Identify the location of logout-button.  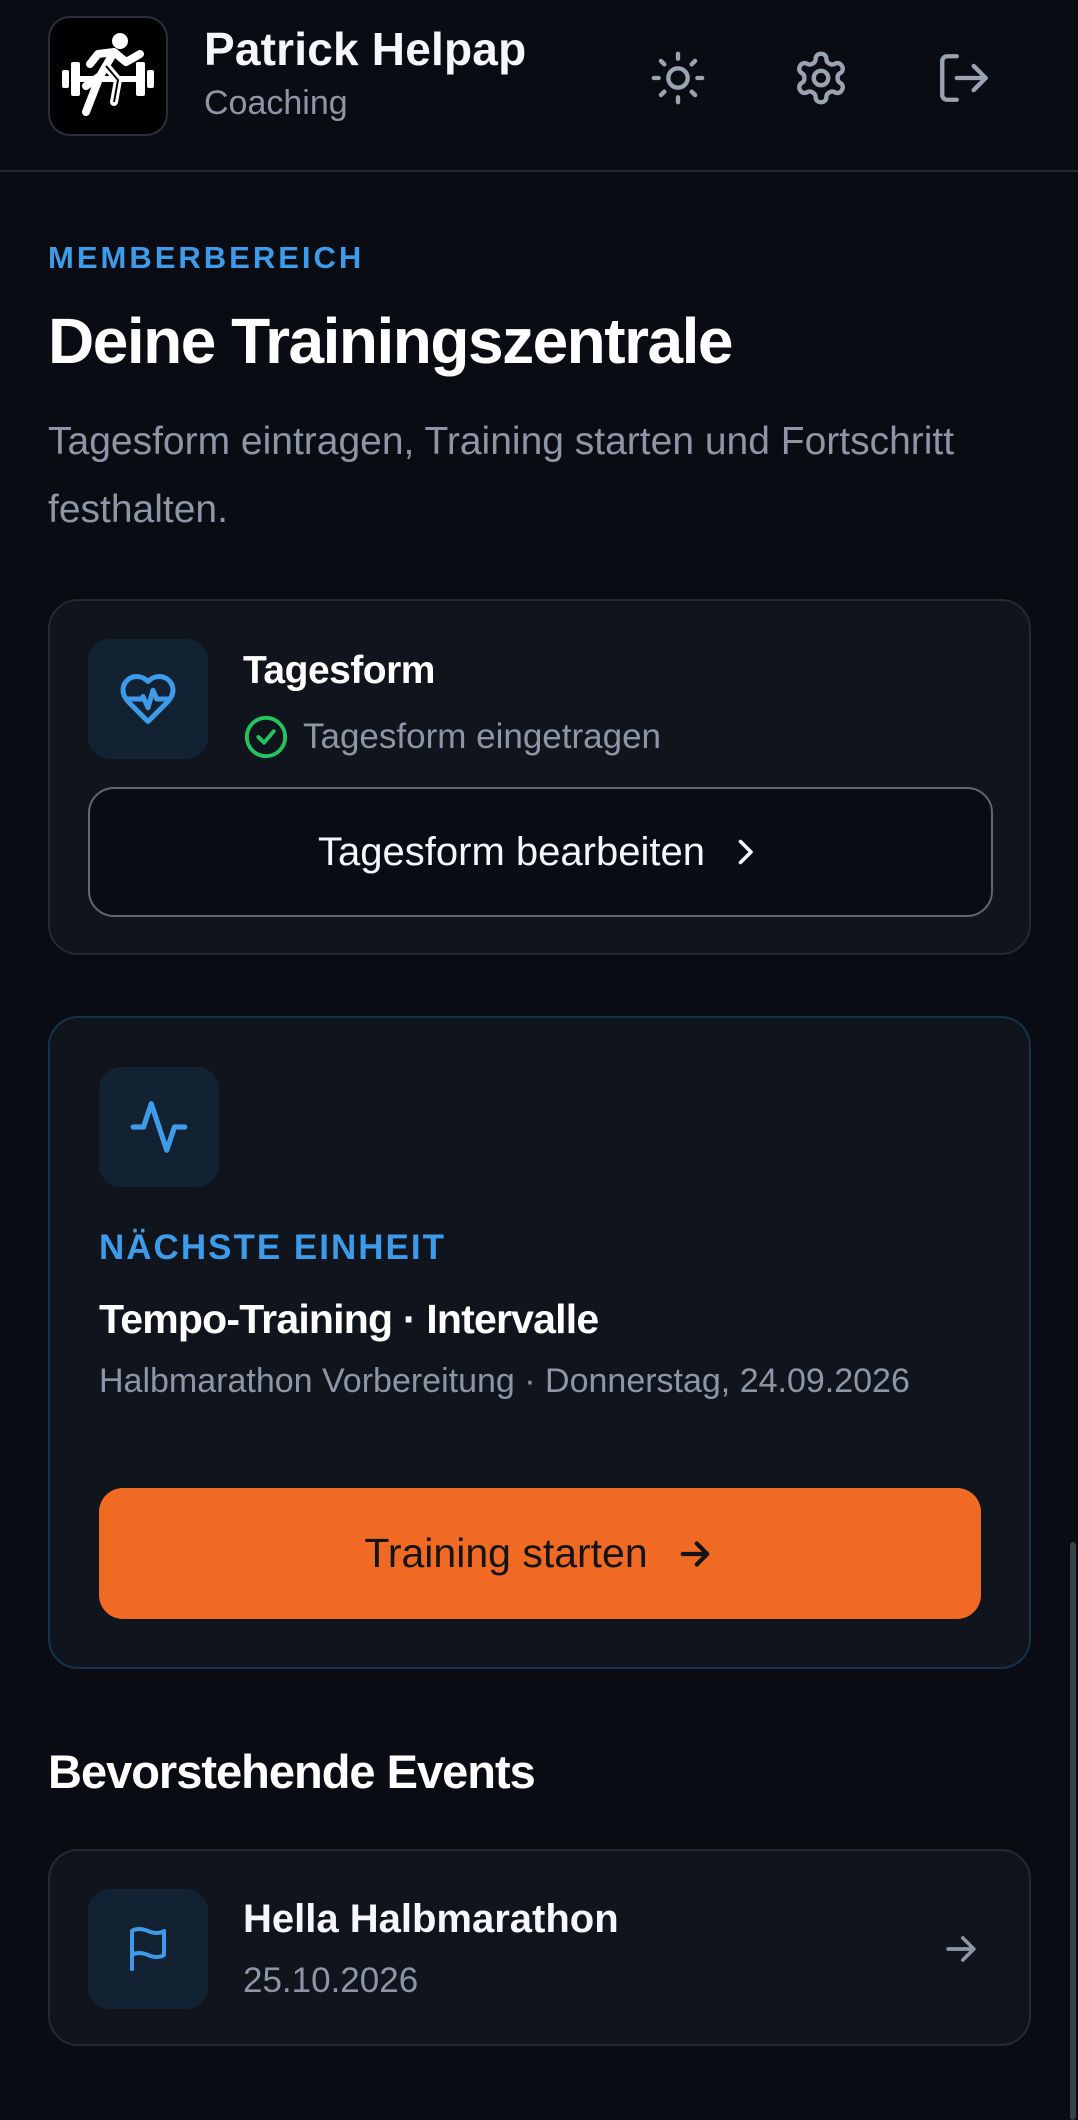
(964, 78).